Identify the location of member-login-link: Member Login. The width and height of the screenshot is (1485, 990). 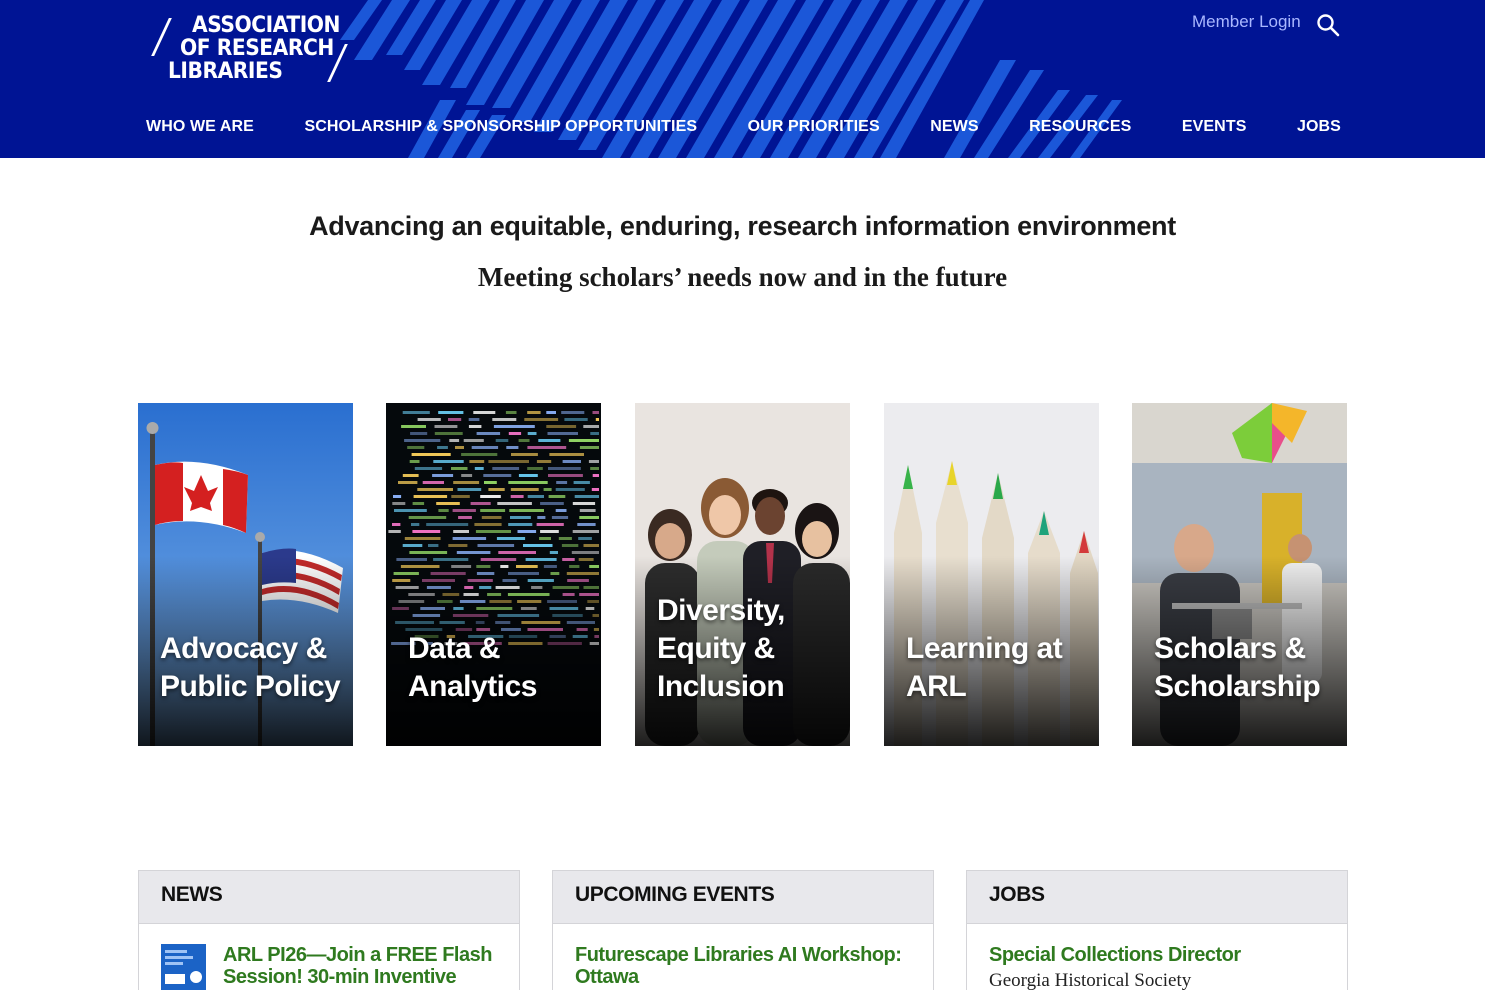
(1246, 22).